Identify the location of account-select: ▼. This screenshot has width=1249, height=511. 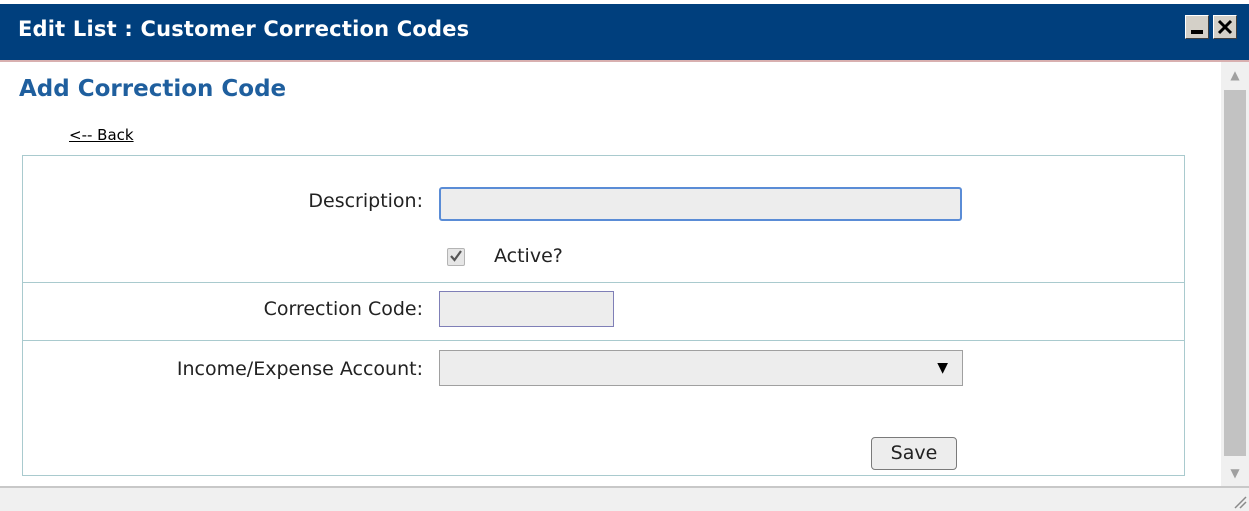
(701, 368).